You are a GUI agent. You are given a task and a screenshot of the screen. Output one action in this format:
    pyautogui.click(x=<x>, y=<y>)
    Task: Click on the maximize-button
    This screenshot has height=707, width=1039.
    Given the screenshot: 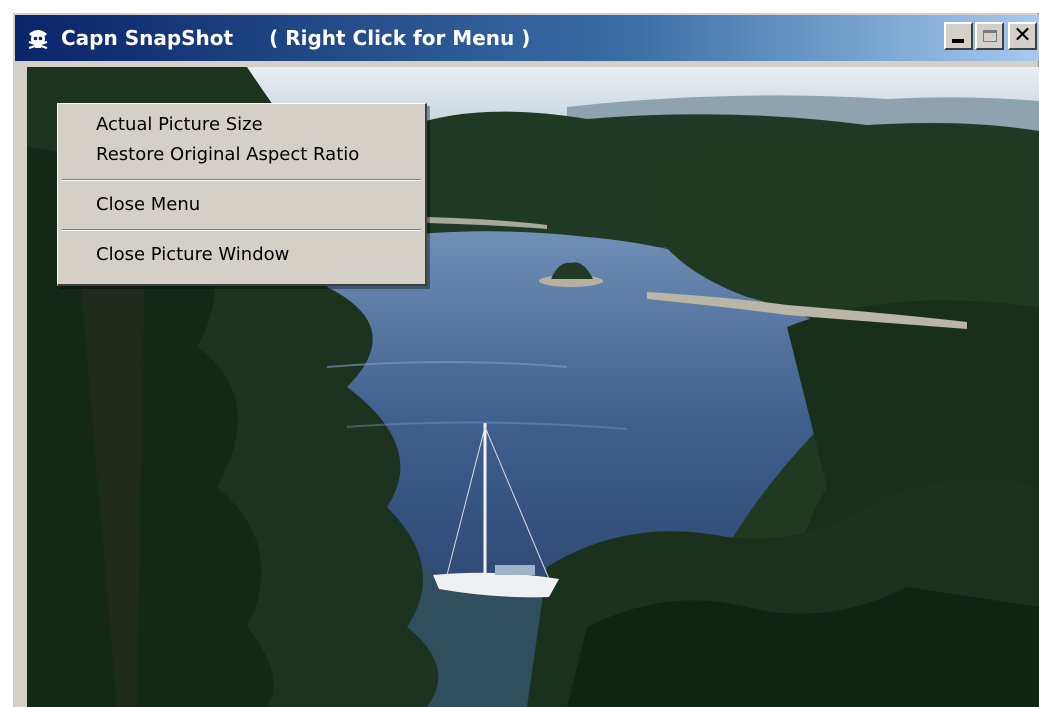 What is the action you would take?
    pyautogui.click(x=989, y=36)
    